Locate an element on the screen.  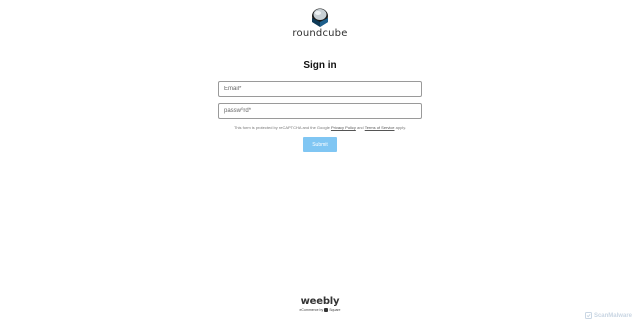
scanmalware-watermark: ScanMalware is located at coordinates (608, 315).